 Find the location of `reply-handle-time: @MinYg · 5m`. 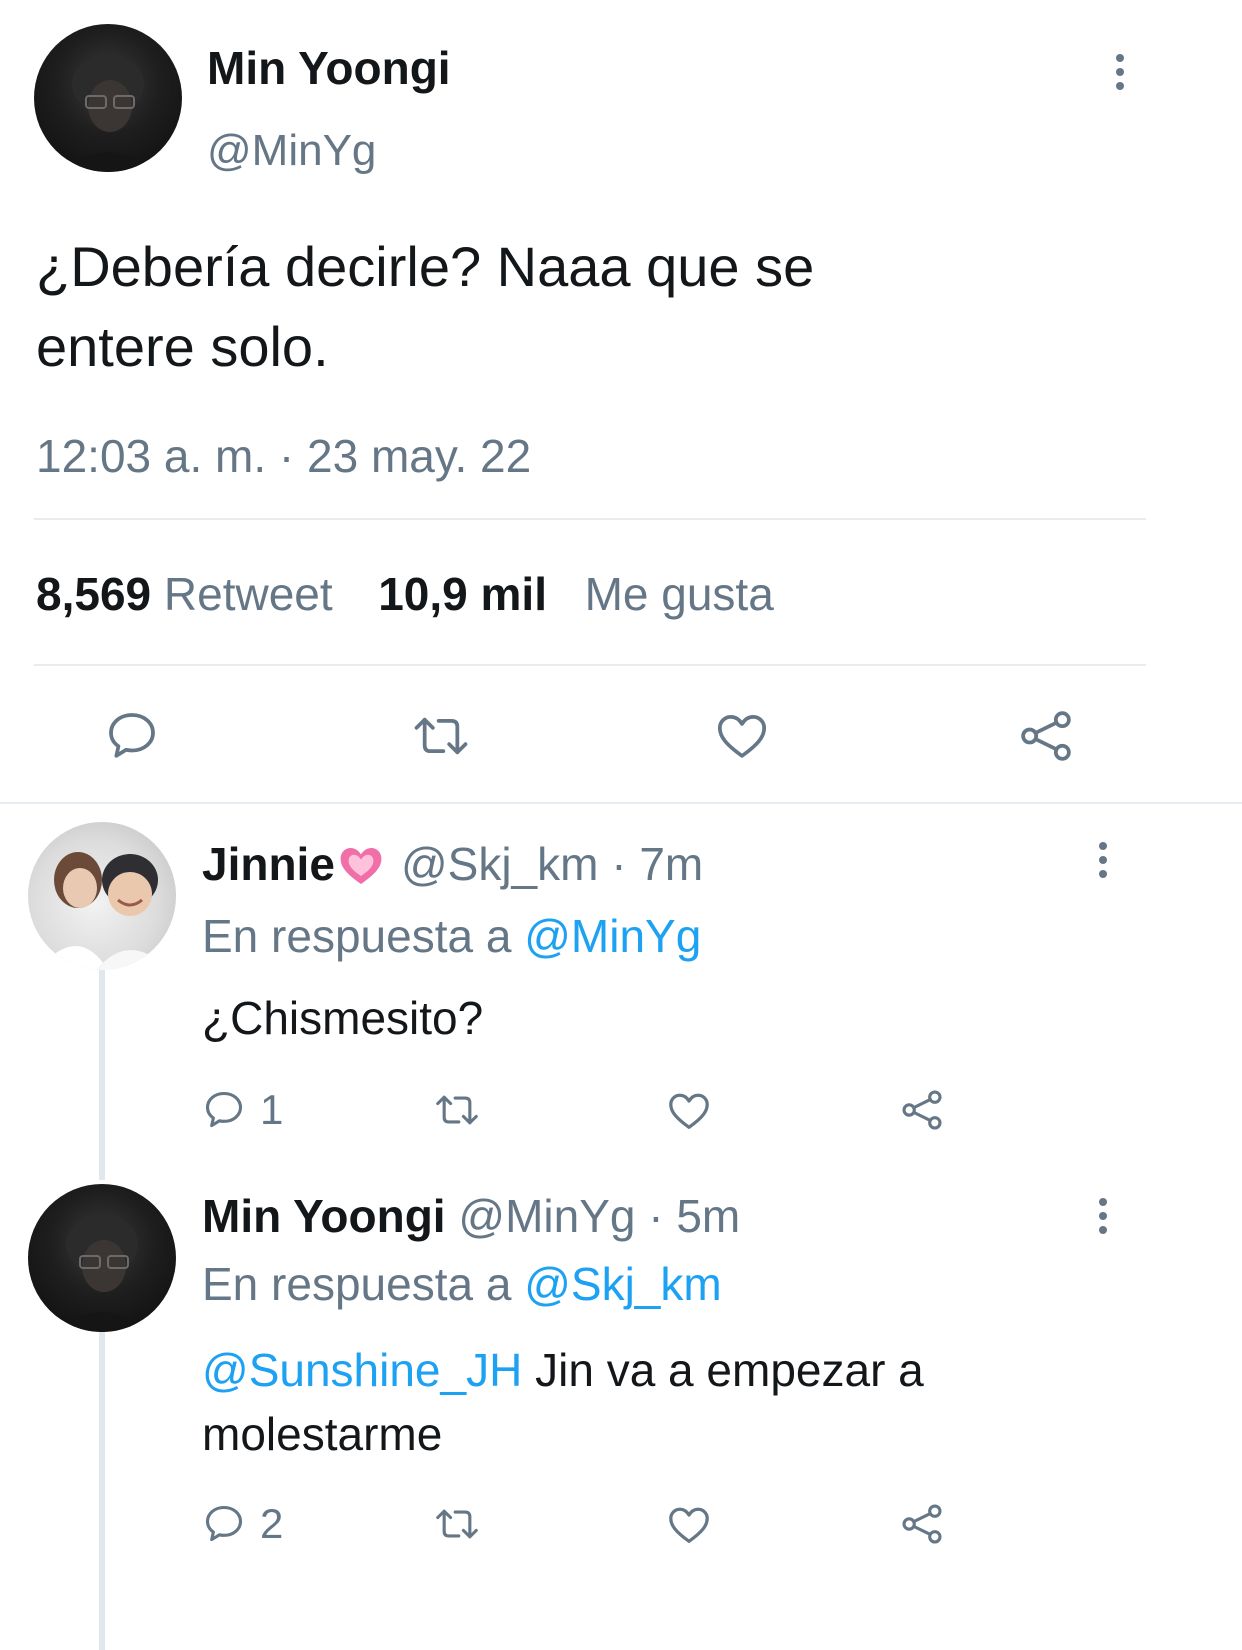

reply-handle-time: @MinYg · 5m is located at coordinates (599, 1216).